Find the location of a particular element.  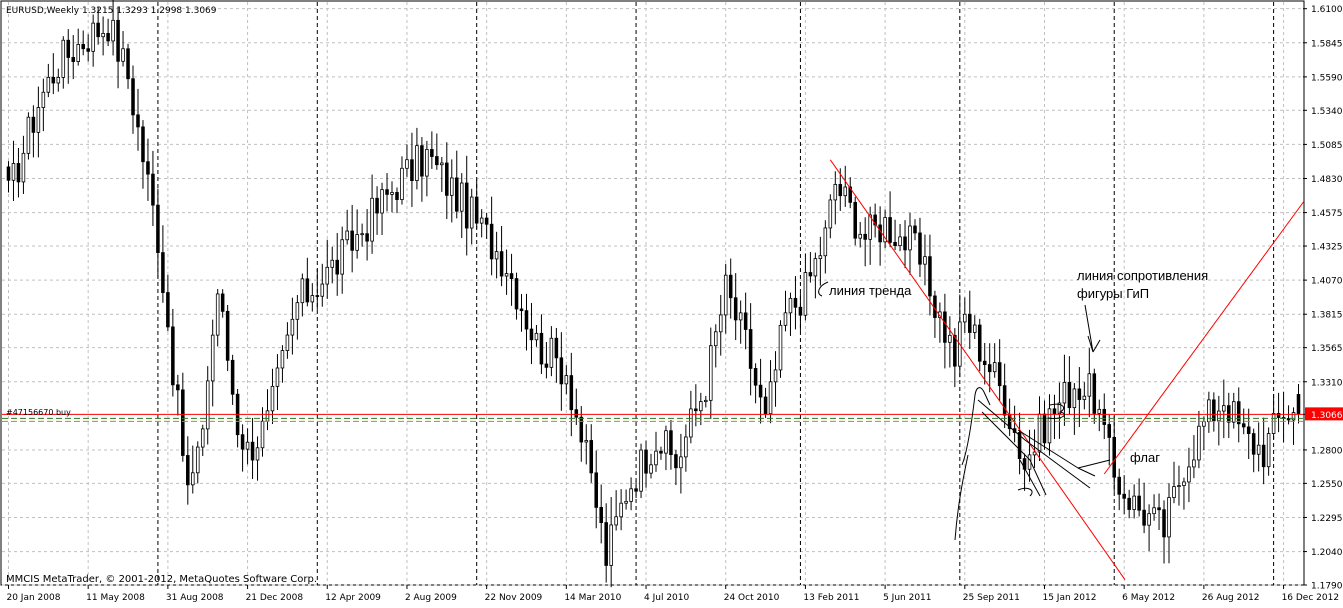

order-label: #47156670 buy is located at coordinates (38, 412).